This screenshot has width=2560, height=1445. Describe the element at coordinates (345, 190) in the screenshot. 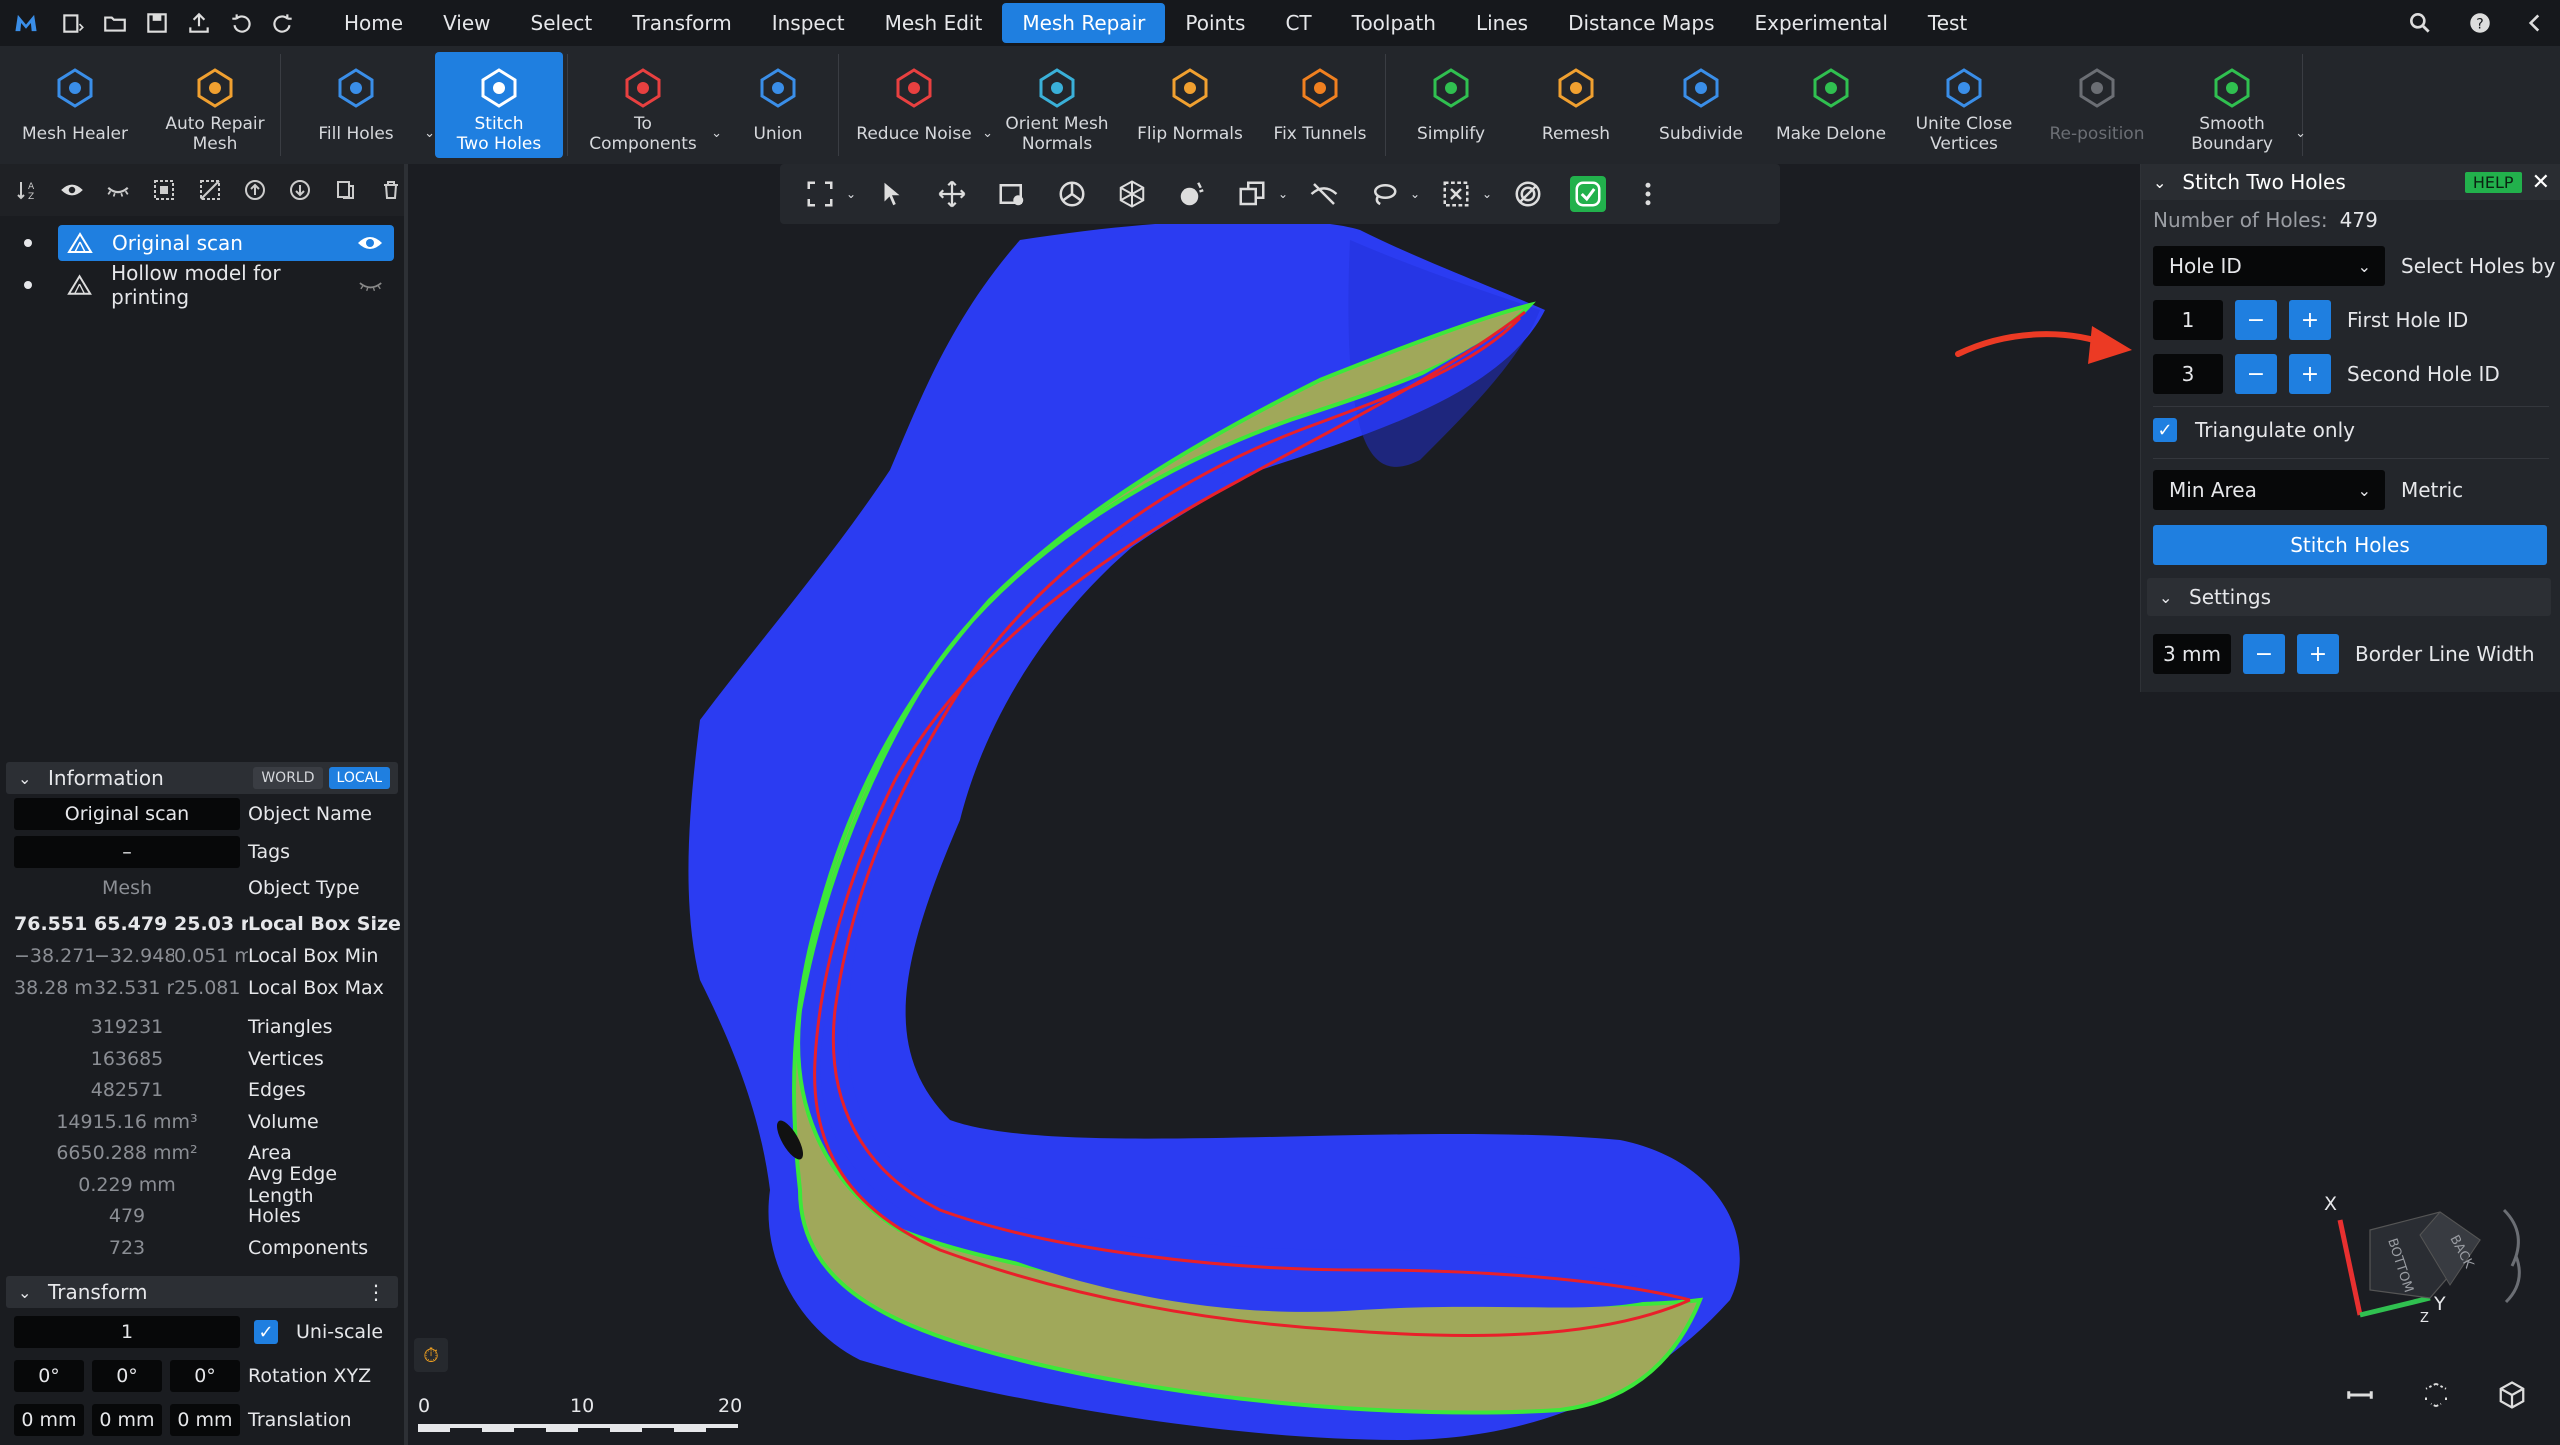

I see `duplicate-icon` at that location.